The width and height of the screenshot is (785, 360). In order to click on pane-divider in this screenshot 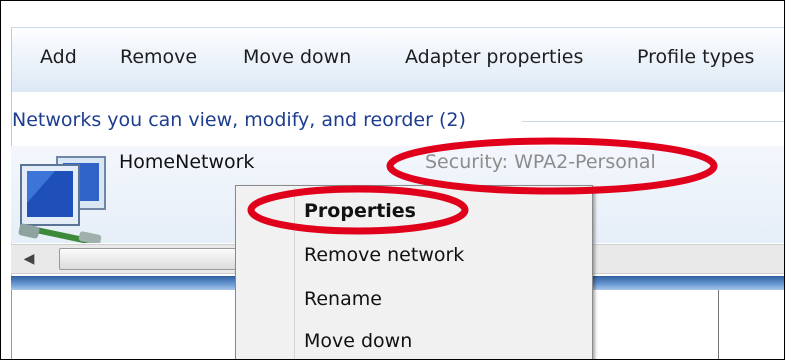, I will do `click(718, 324)`.